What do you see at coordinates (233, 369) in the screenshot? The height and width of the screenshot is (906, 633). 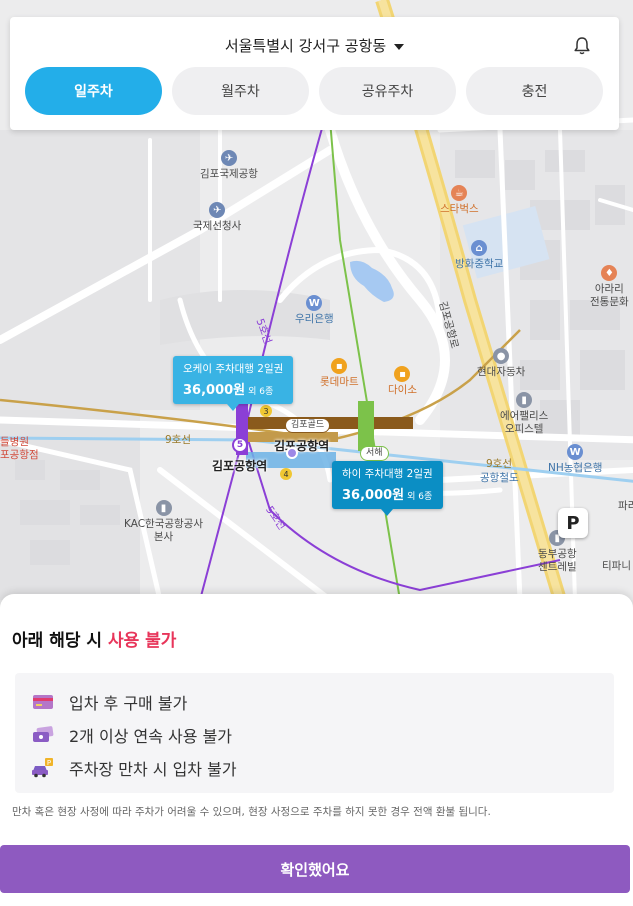 I see `bubble-title: 오케이 주차대행 2일권` at bounding box center [233, 369].